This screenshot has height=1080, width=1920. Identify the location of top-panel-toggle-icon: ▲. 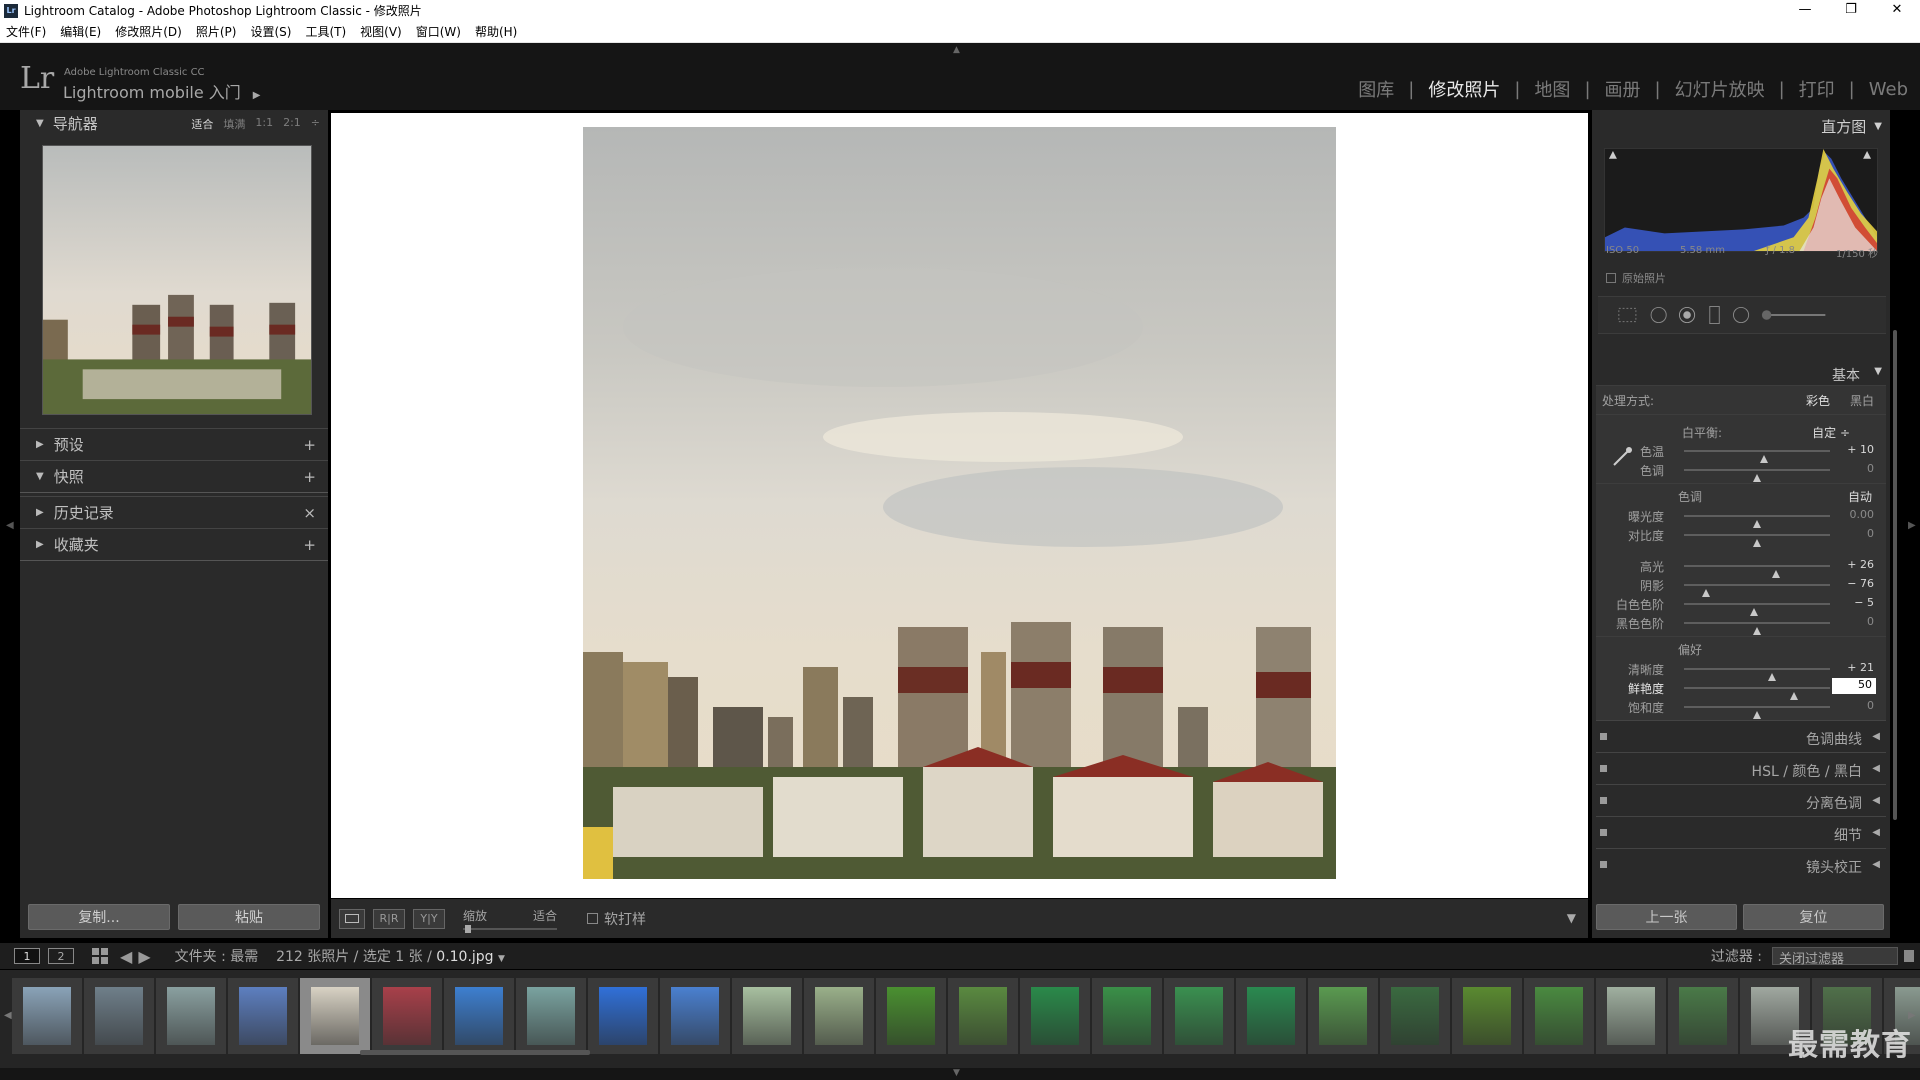
(956, 50).